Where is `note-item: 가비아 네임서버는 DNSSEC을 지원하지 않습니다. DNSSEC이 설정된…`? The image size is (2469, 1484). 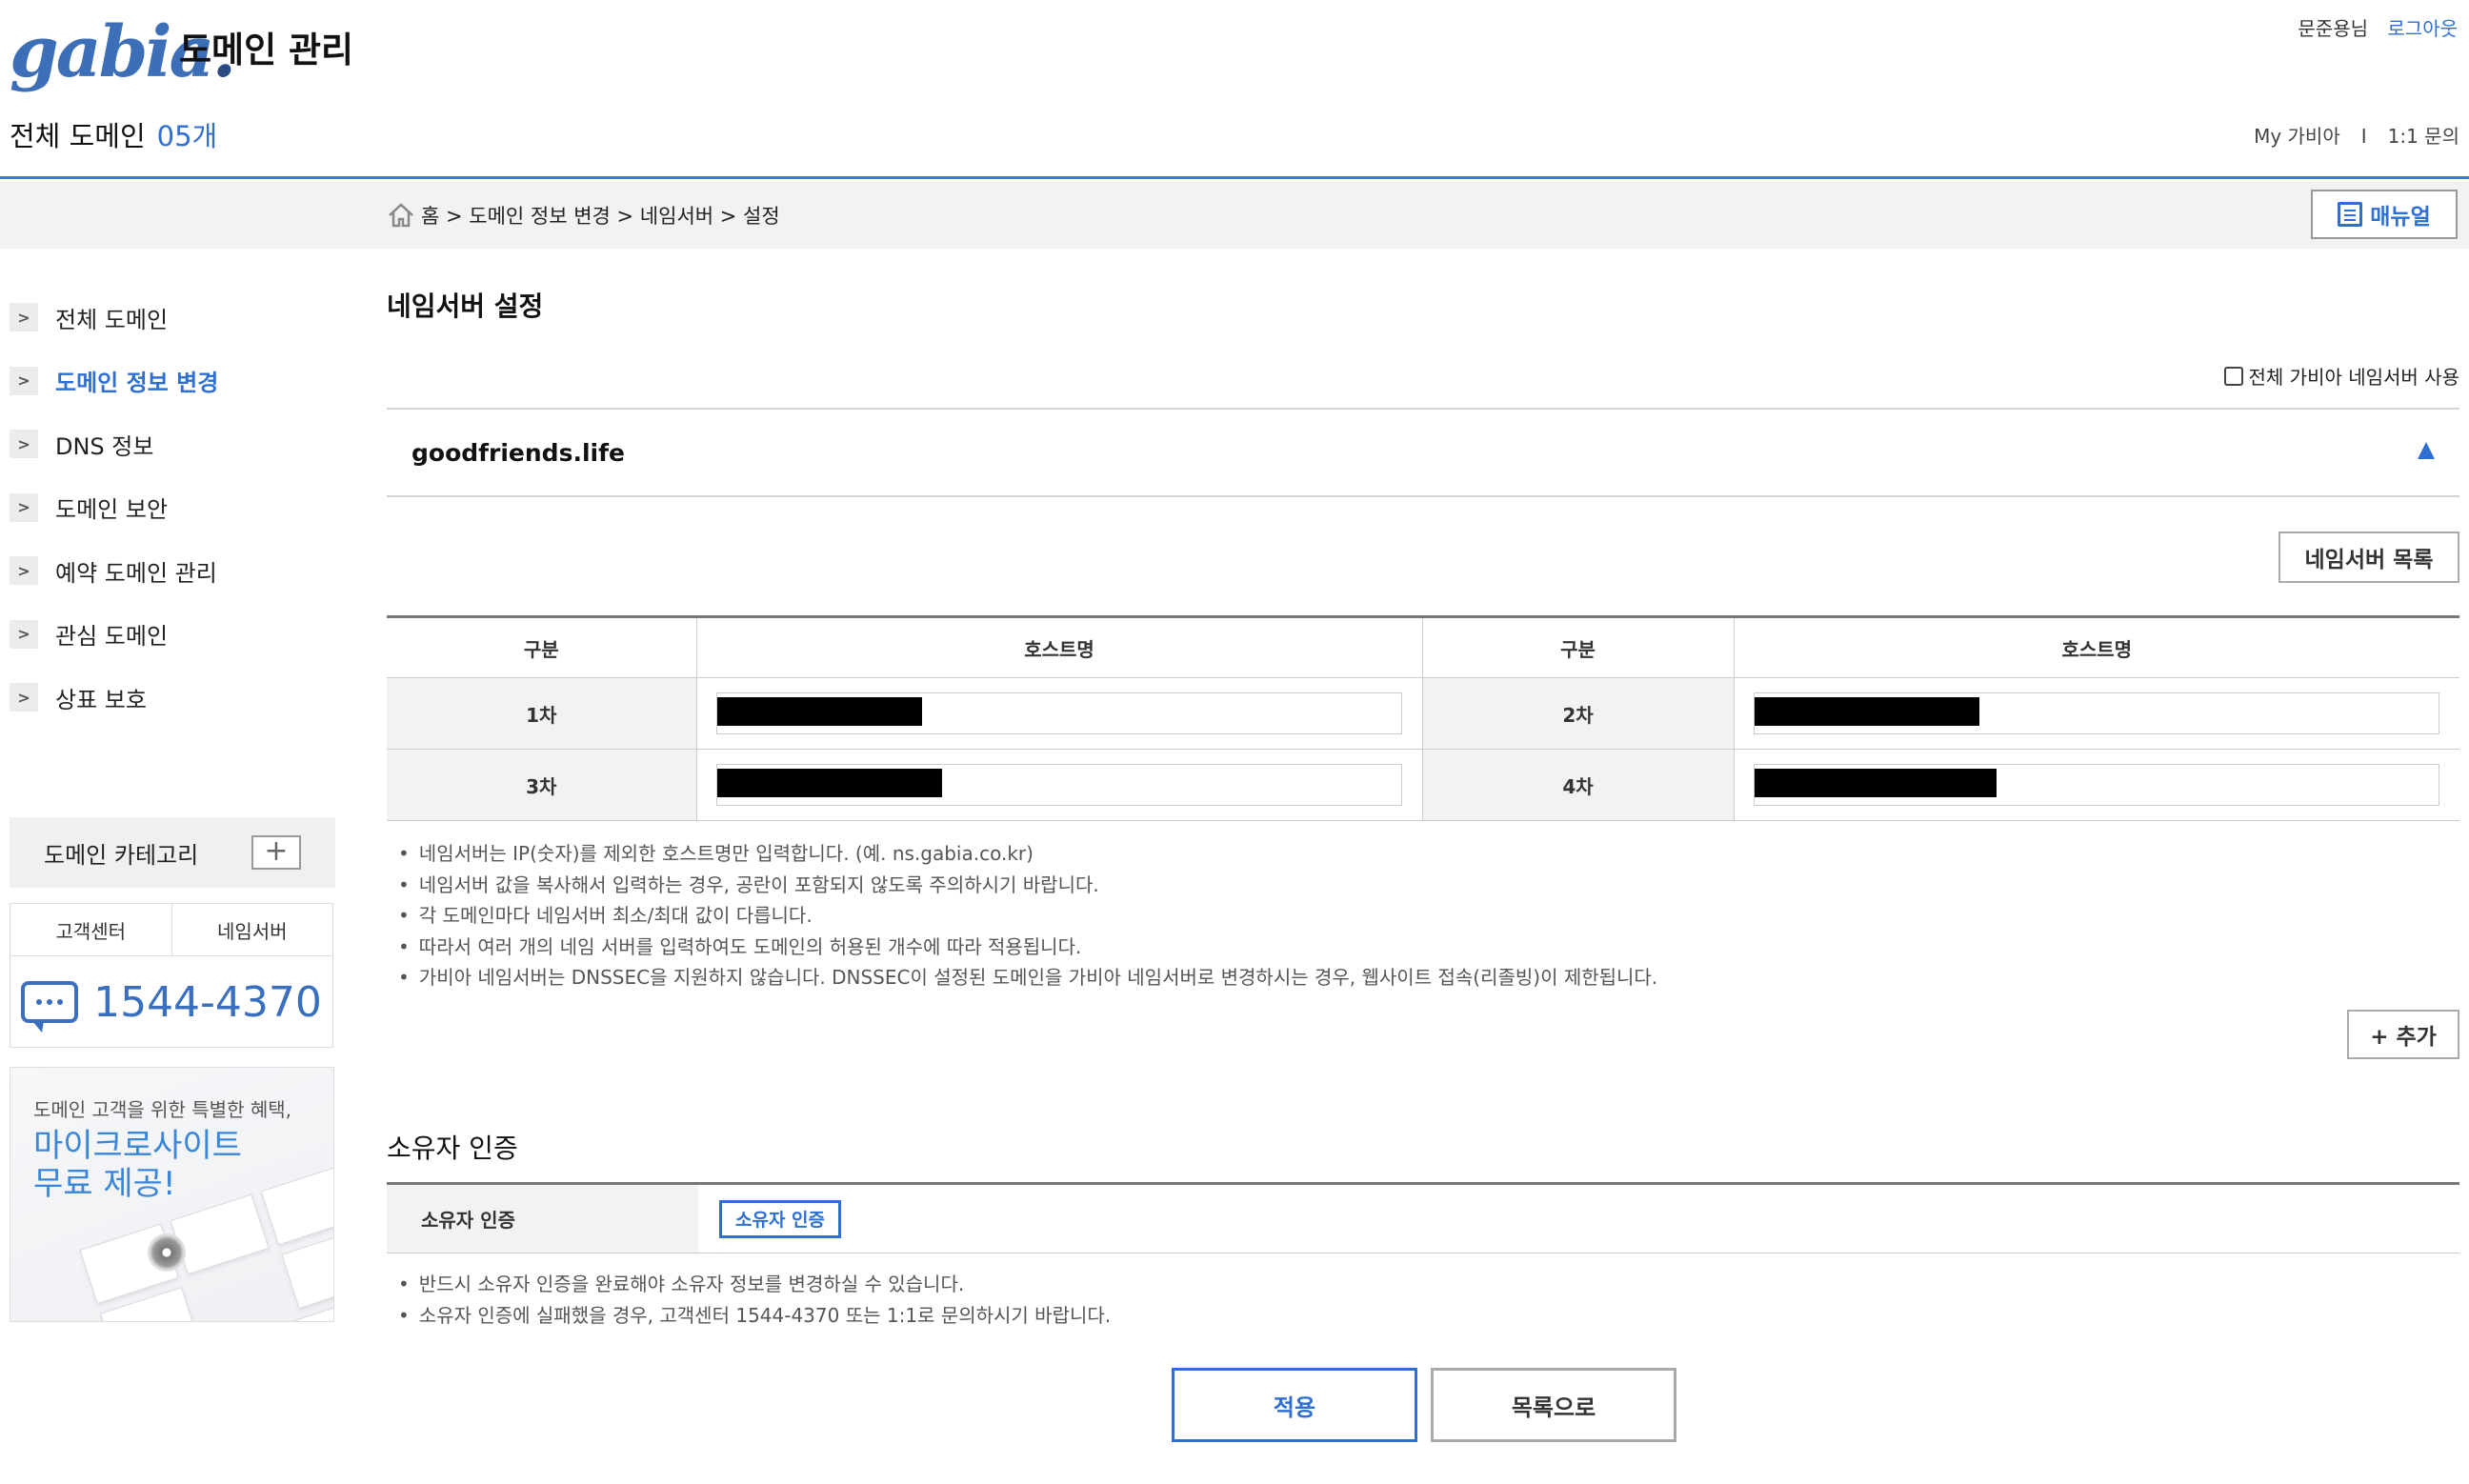
note-item: 가비아 네임서버는 DNSSEC을 지원하지 않습니다. DNSSEC이 설정된… is located at coordinates (1027, 978).